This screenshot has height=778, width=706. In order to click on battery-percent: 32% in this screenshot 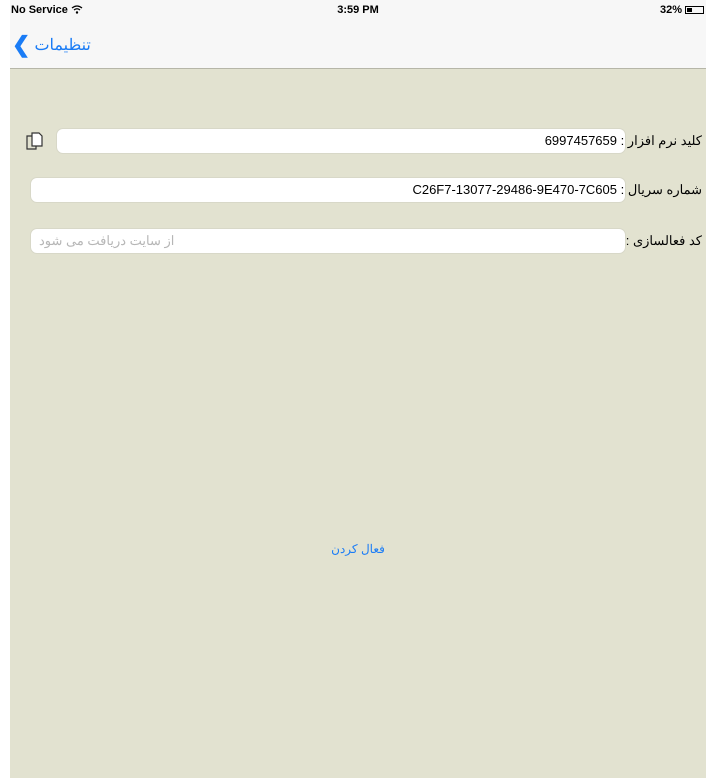, I will do `click(670, 10)`.